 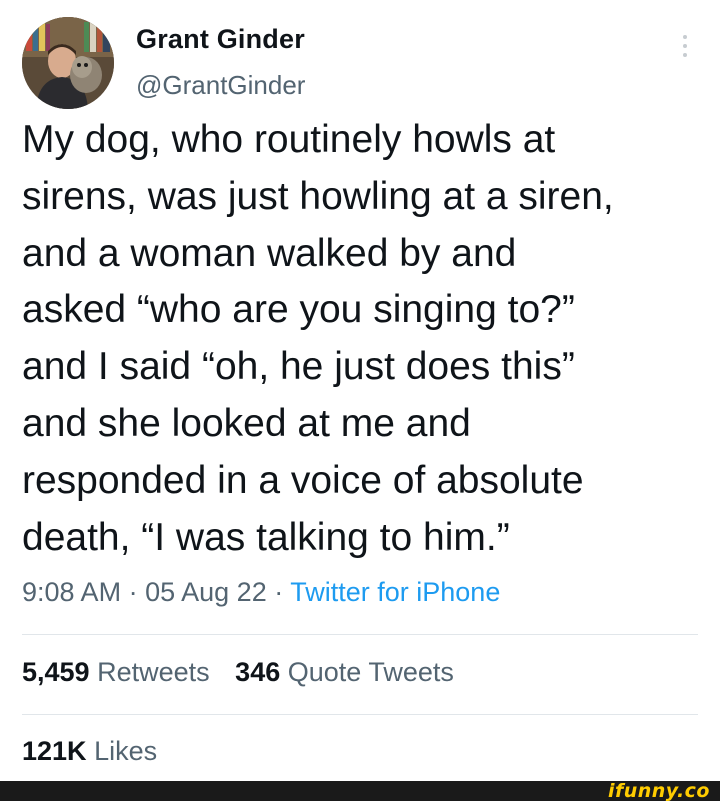 What do you see at coordinates (395, 592) in the screenshot?
I see `tweet-source-link: Twitter for iPhone` at bounding box center [395, 592].